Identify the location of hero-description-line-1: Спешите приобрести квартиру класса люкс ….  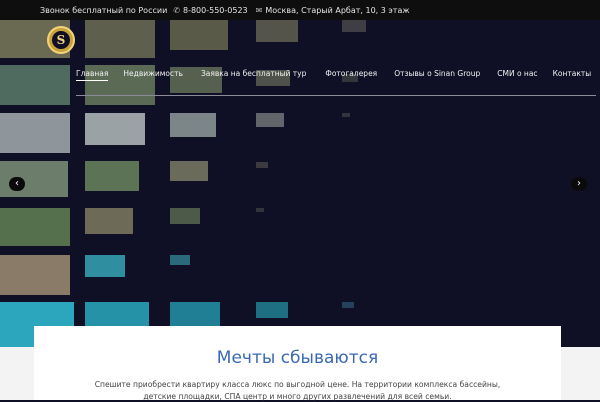
(297, 384).